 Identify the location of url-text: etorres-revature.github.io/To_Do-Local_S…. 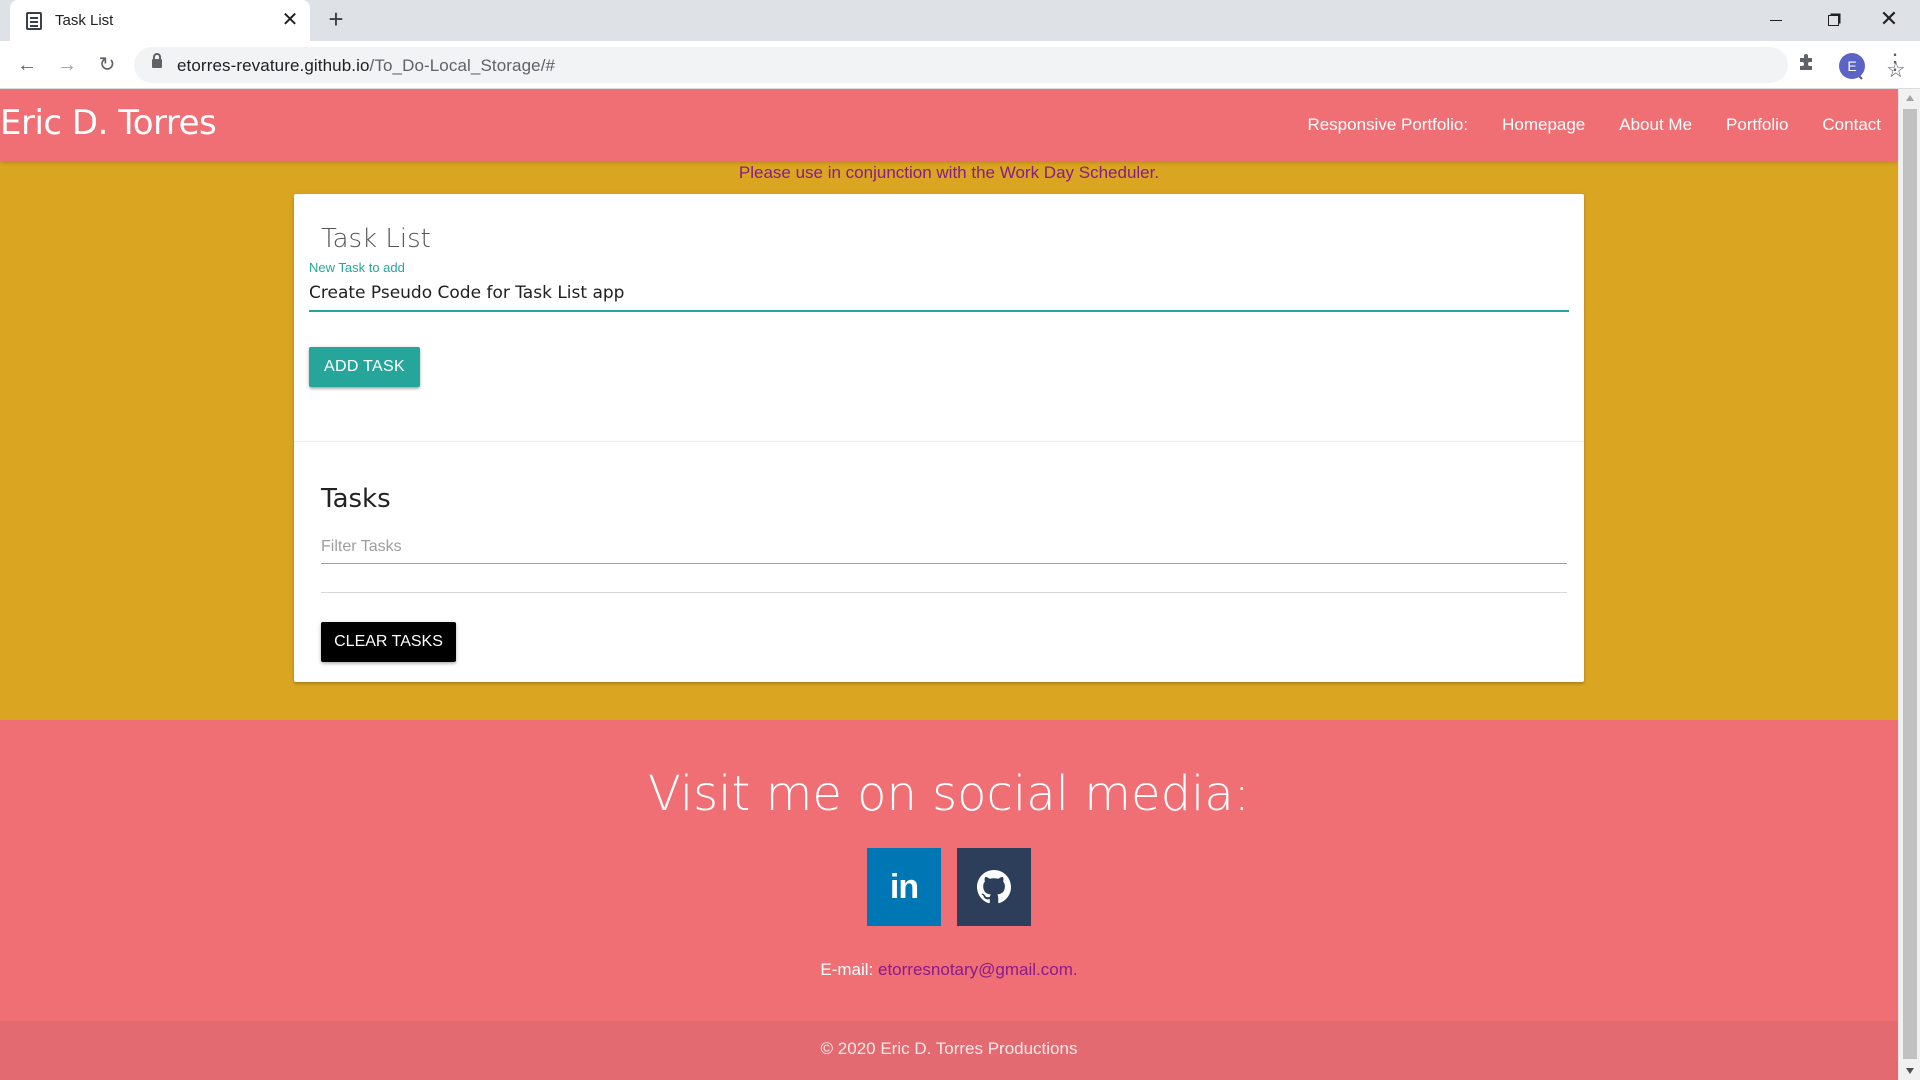
(366, 66).